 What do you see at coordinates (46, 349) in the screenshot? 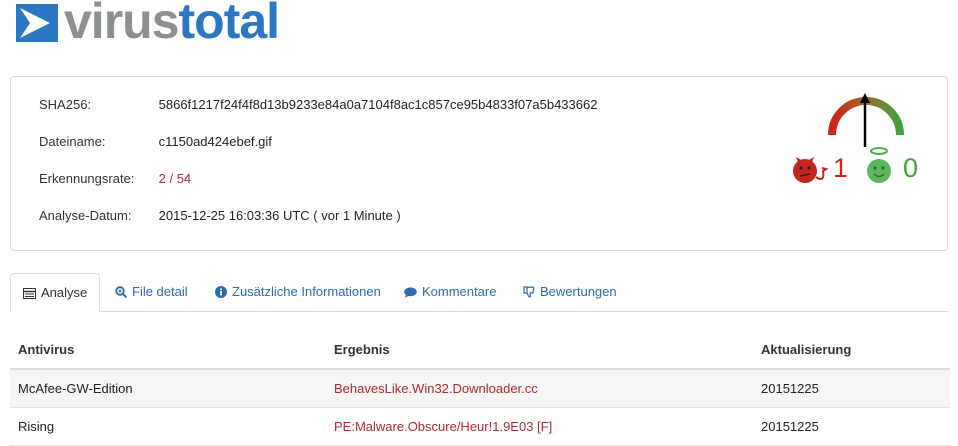
I see `header-antivirus: Antivirus` at bounding box center [46, 349].